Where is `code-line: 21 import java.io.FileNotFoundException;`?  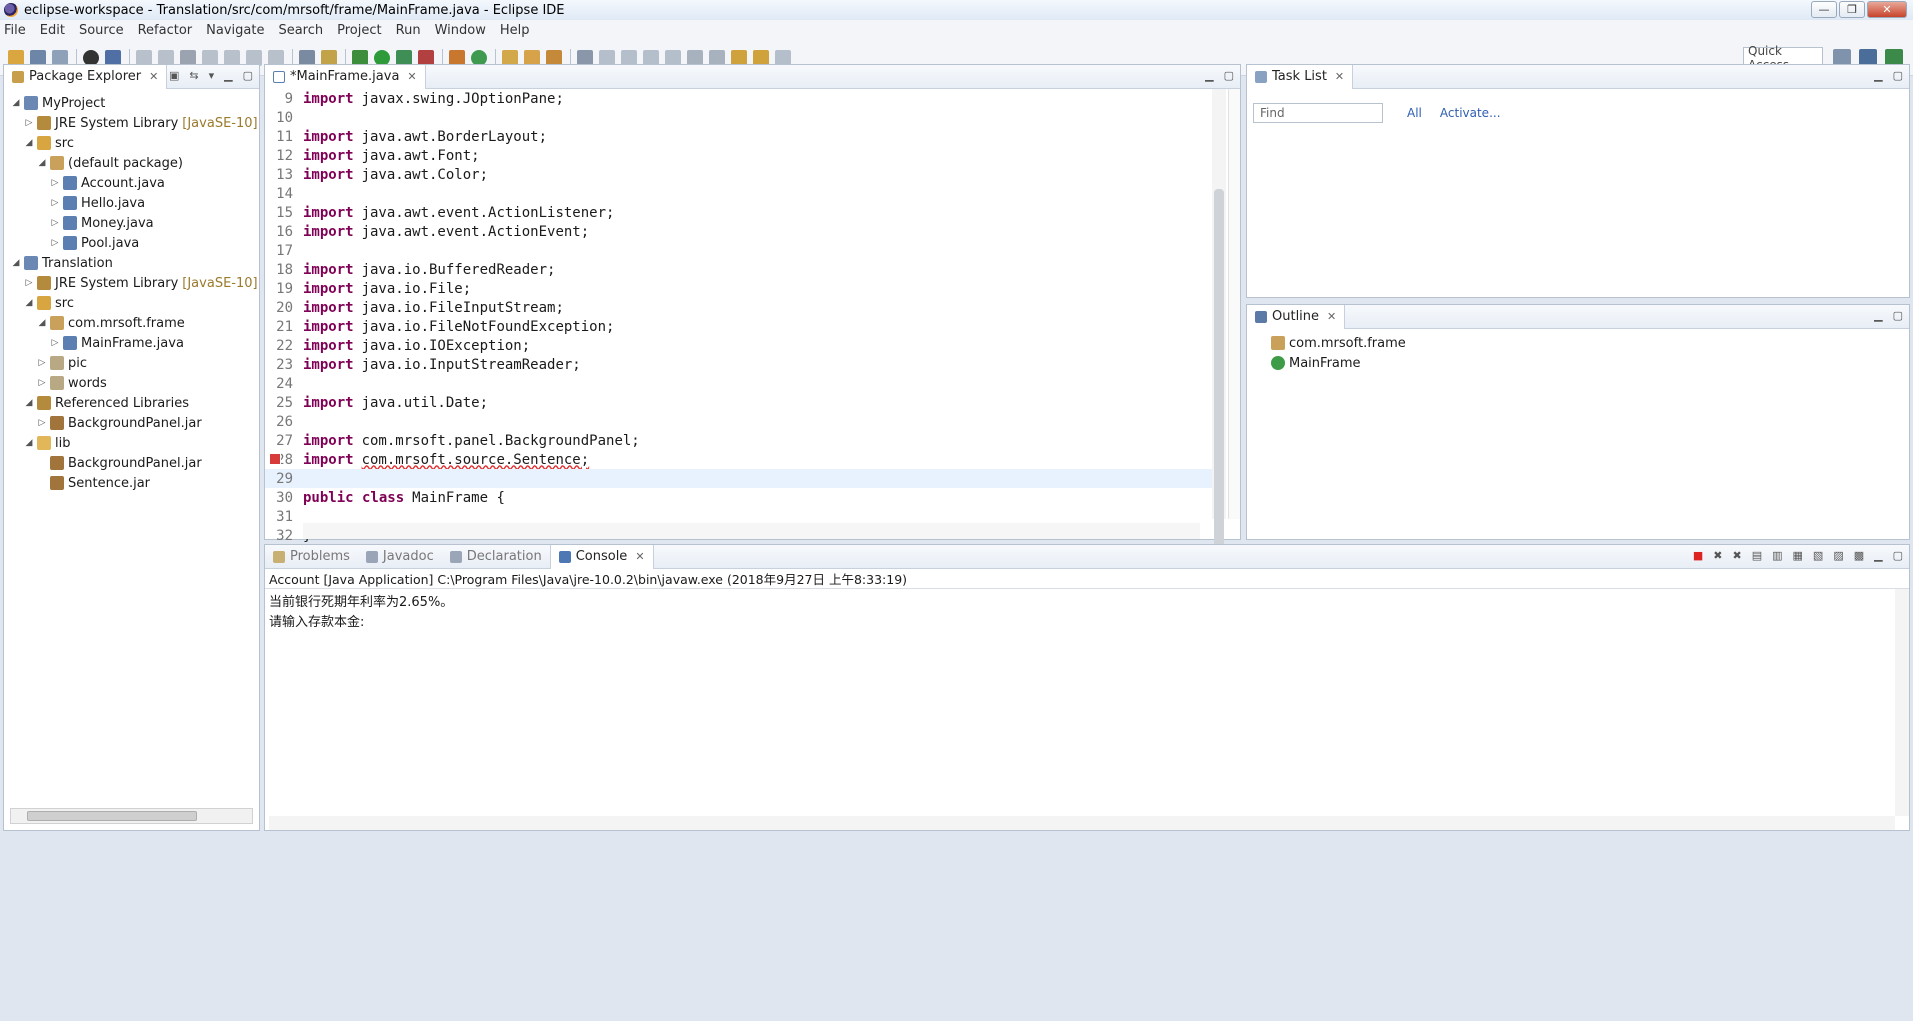 code-line: 21 import java.io.FileNotFoundException; is located at coordinates (738, 326).